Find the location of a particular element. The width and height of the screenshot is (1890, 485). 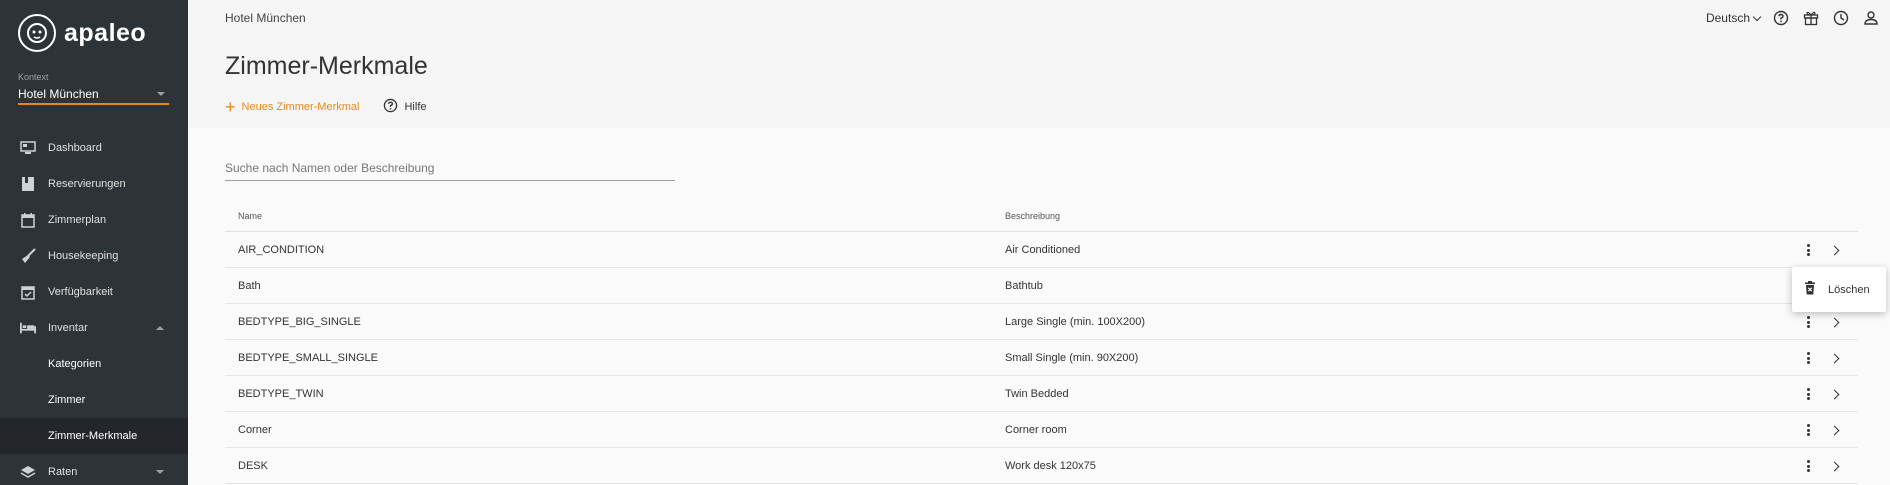

table-row: BEDTYPE_TWIN Twin Bedded is located at coordinates (1041, 394).